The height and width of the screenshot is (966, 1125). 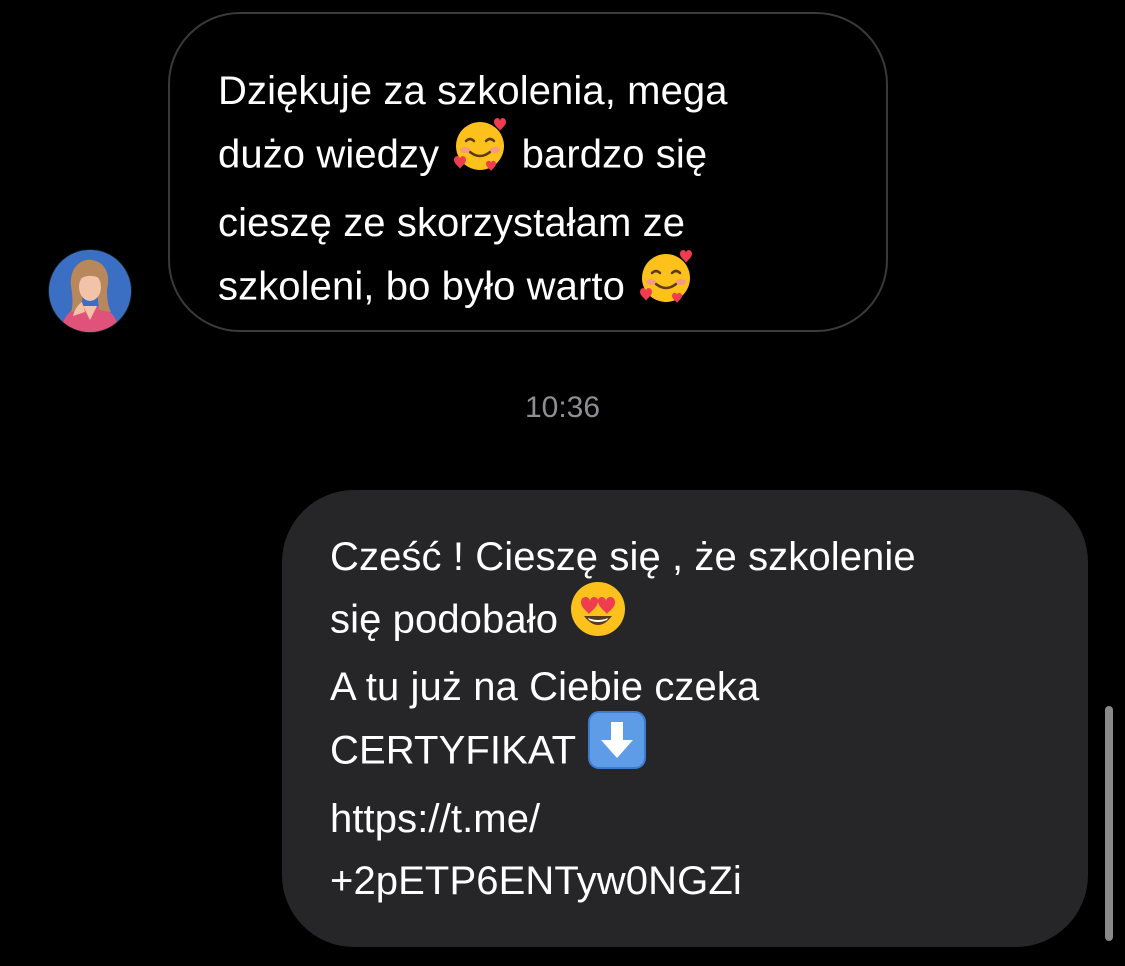 I want to click on certificate-link-continuation: +2pETP6ENTyw0NGZi, so click(x=689, y=881).